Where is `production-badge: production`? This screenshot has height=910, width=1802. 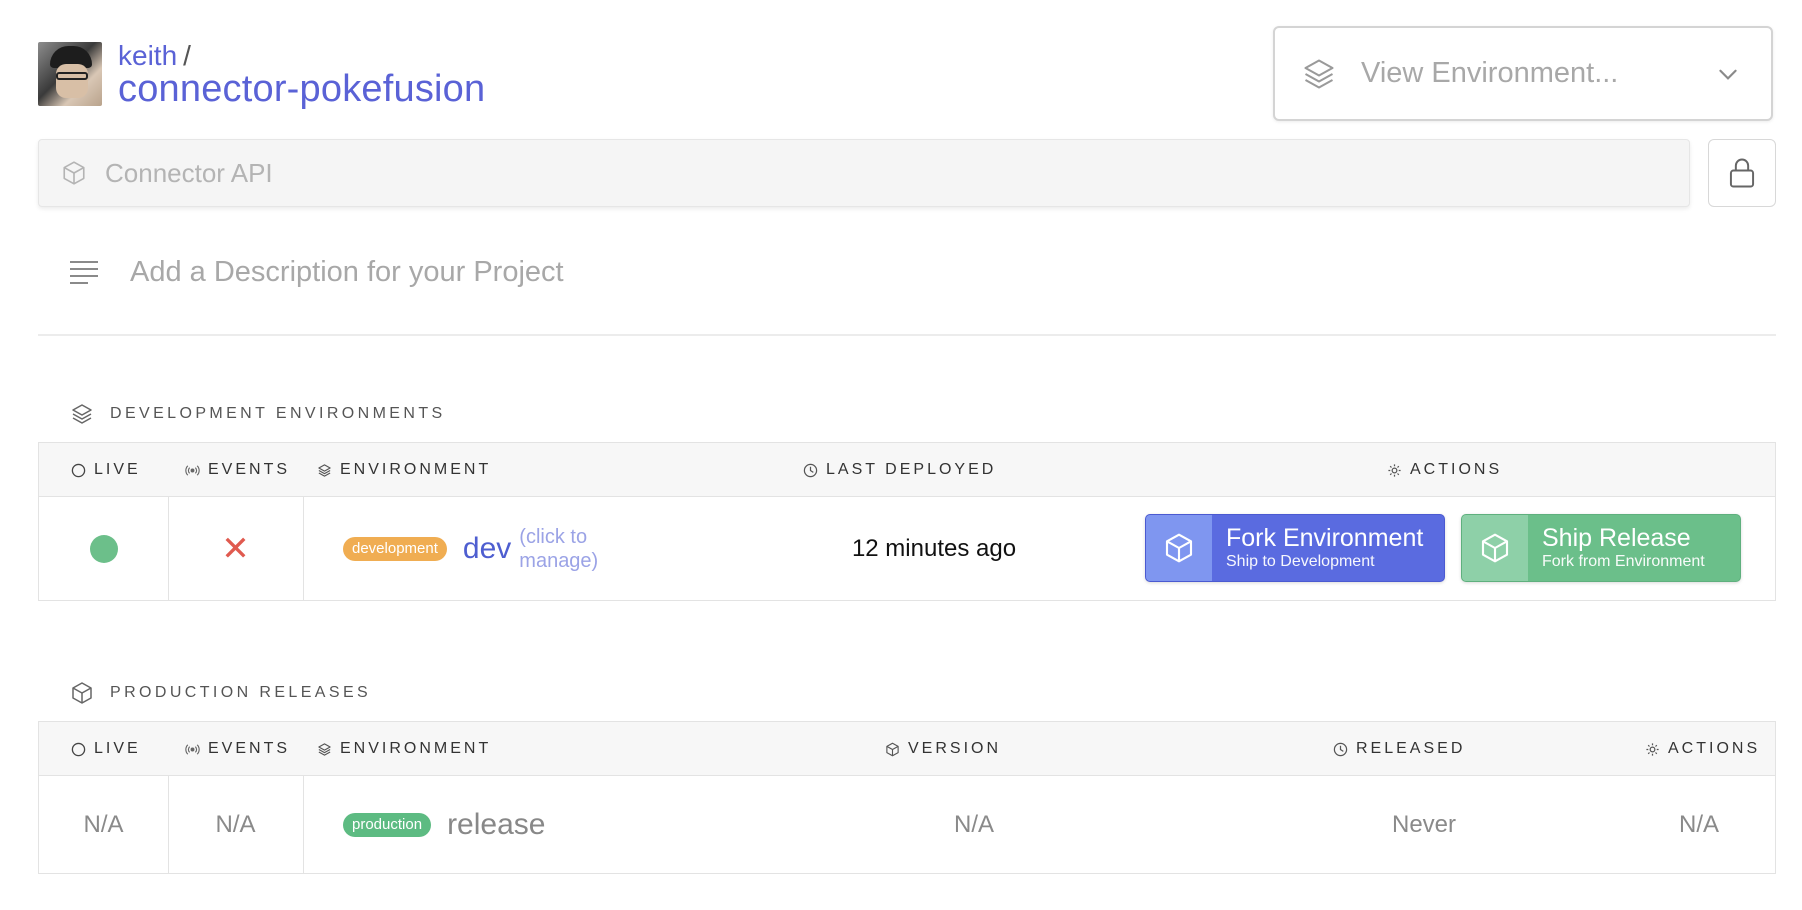 production-badge: production is located at coordinates (387, 824).